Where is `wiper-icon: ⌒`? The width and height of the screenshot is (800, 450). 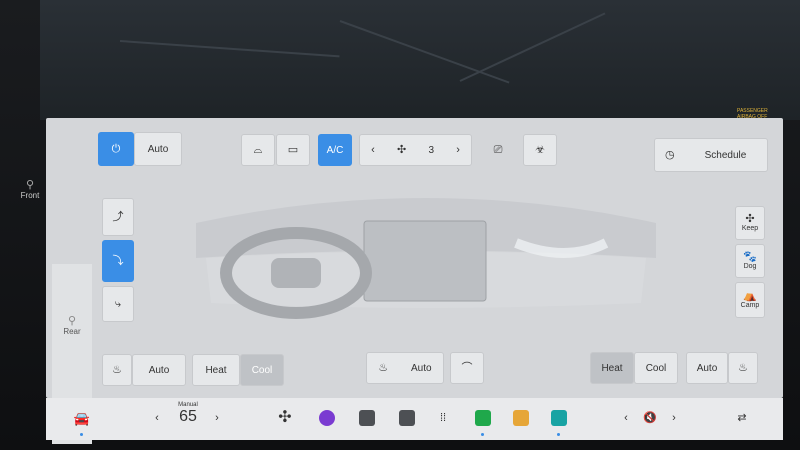
wiper-icon: ⌒ is located at coordinates (467, 367).